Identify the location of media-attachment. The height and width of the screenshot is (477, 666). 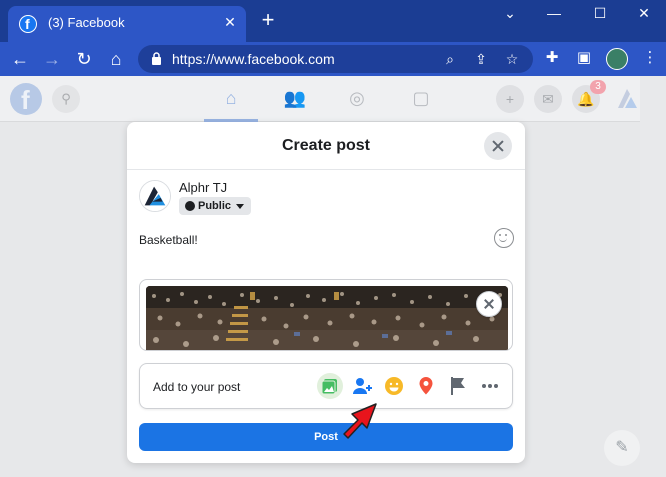
(326, 315).